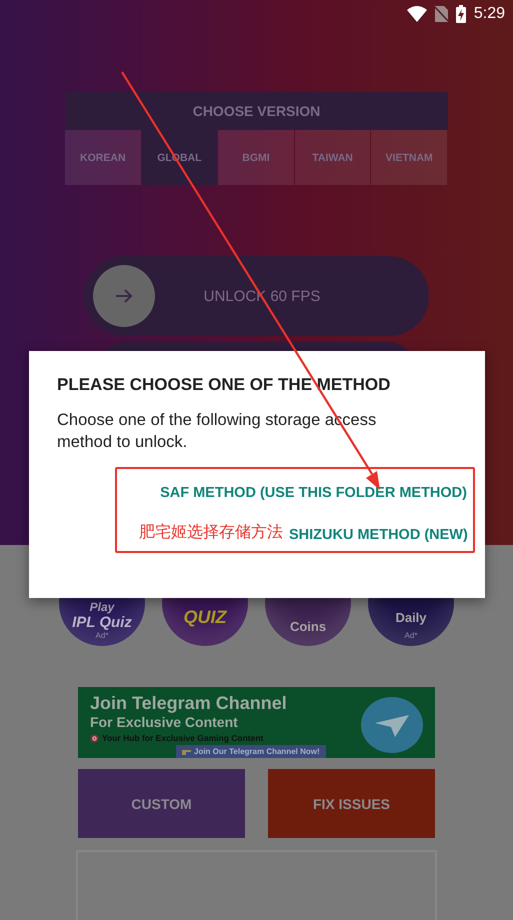  Describe the element at coordinates (103, 157) in the screenshot. I see `version-tab: KOREAN` at that location.